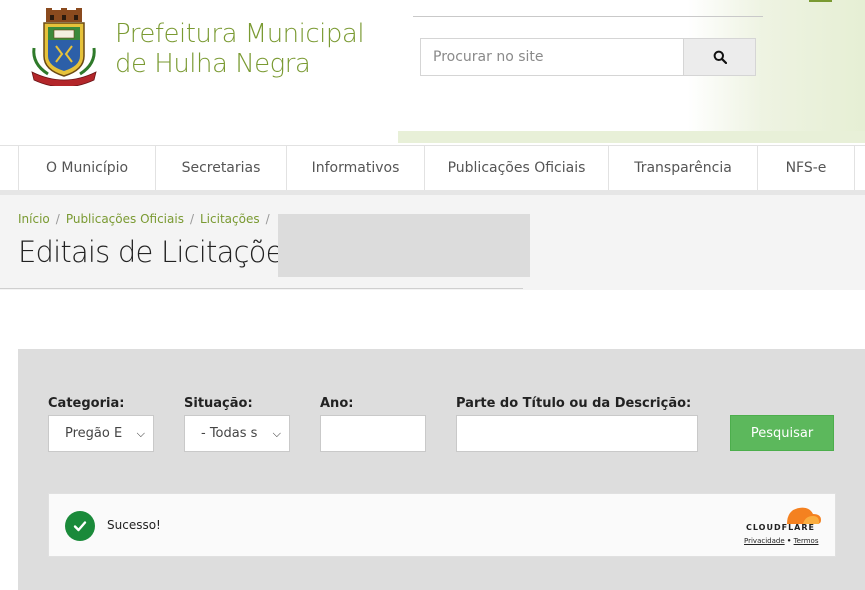 The height and width of the screenshot is (590, 865). I want to click on site-search, so click(588, 57).